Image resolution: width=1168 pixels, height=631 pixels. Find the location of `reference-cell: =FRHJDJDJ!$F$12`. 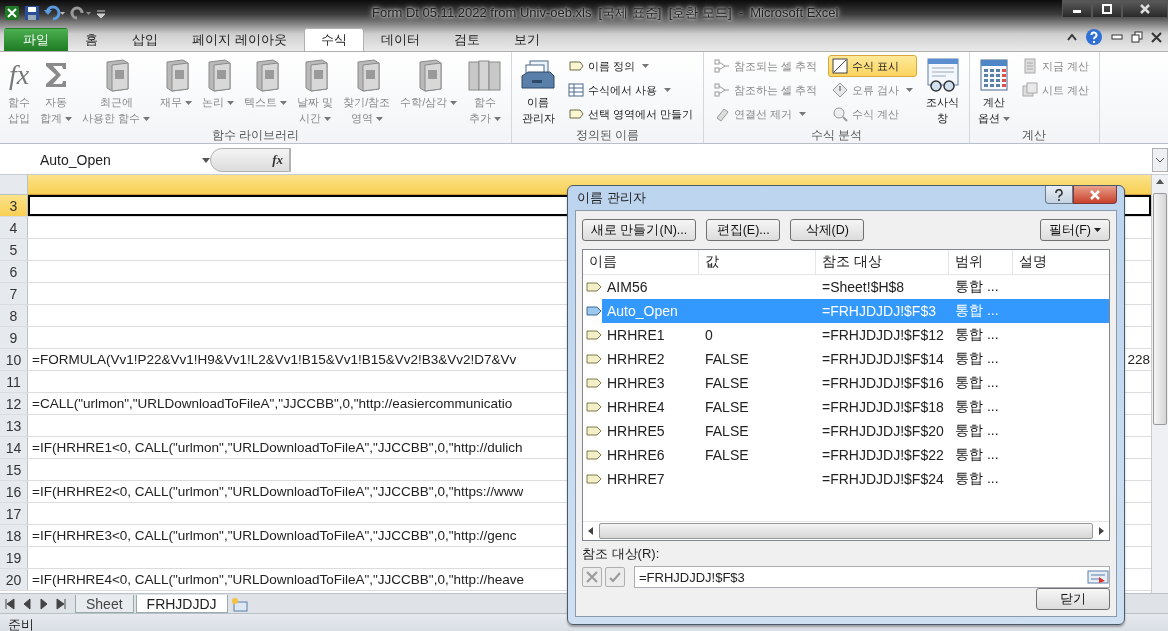

reference-cell: =FRHJDJDJ!$F$12 is located at coordinates (883, 335).